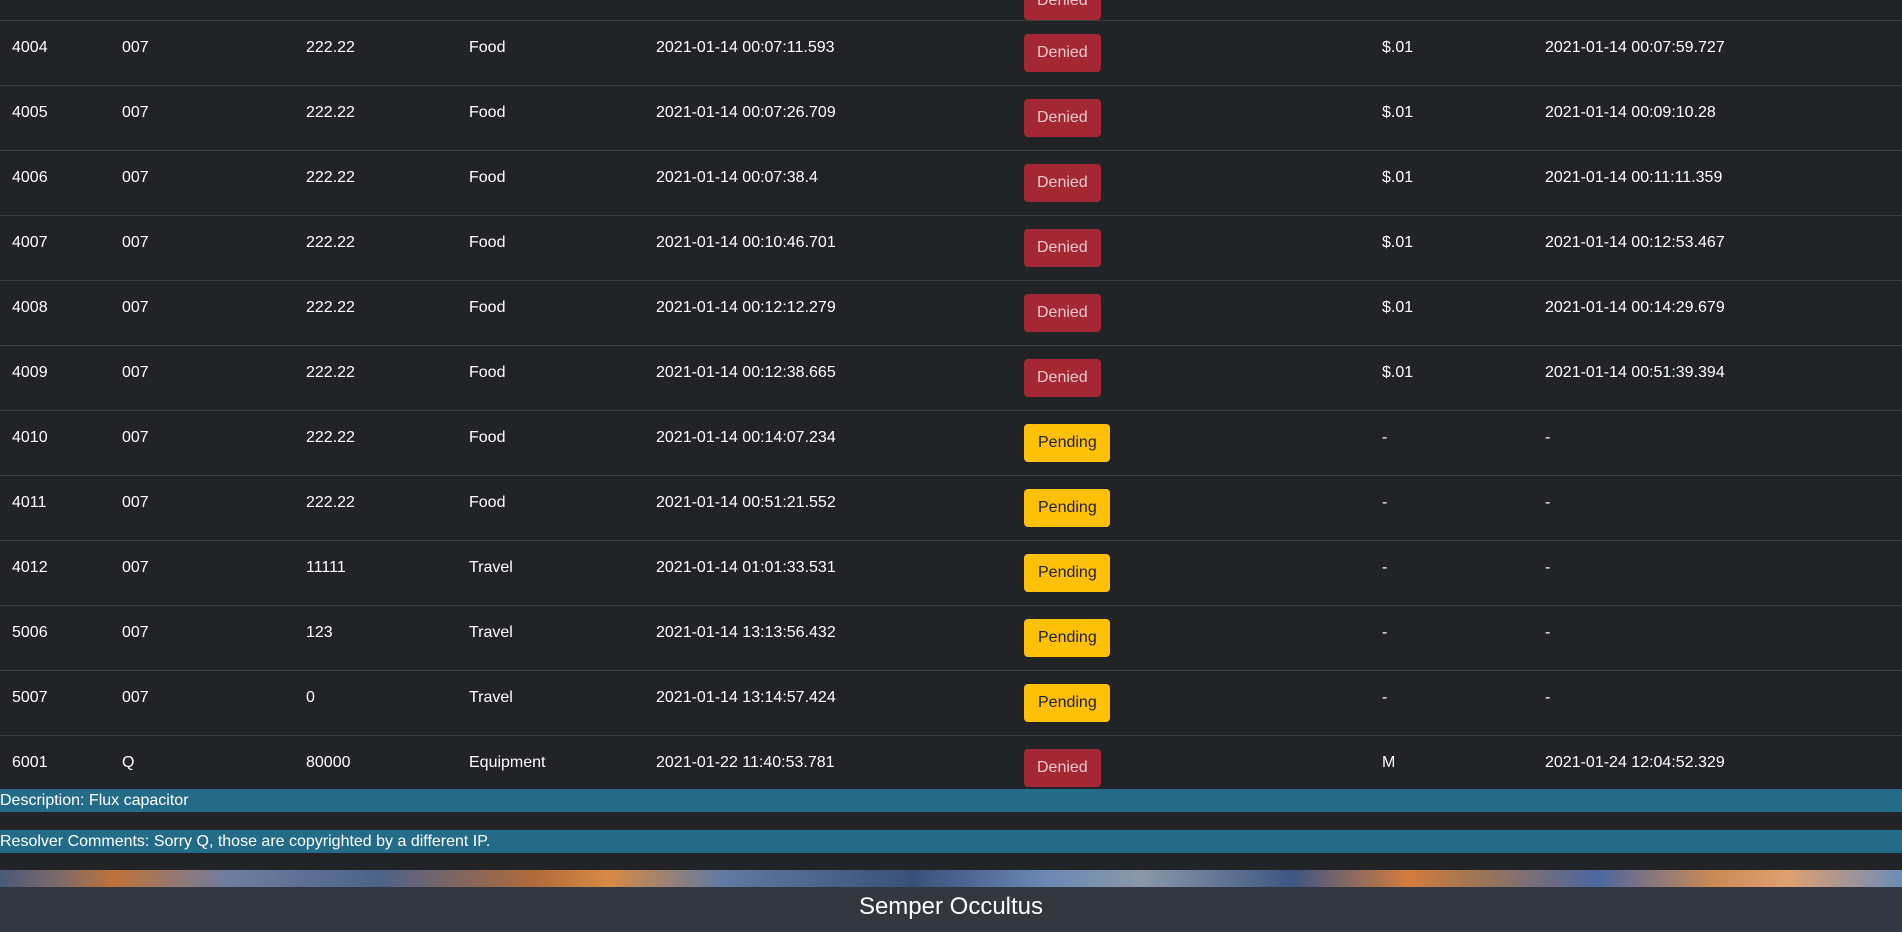 The width and height of the screenshot is (1902, 932). Describe the element at coordinates (30, 307) in the screenshot. I see `request-id-cell: 4008` at that location.